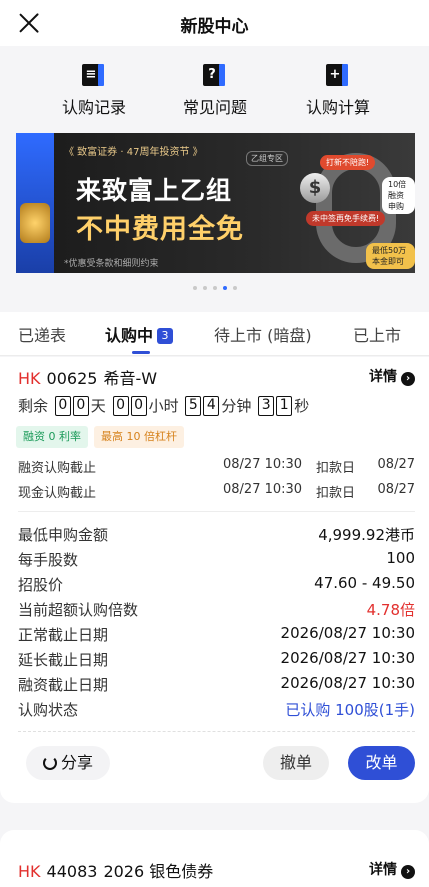 The image size is (429, 887). What do you see at coordinates (216, 466) in the screenshot?
I see `deadline-row: 融资认购截止 08/27 10:30 扣款日 08/27` at bounding box center [216, 466].